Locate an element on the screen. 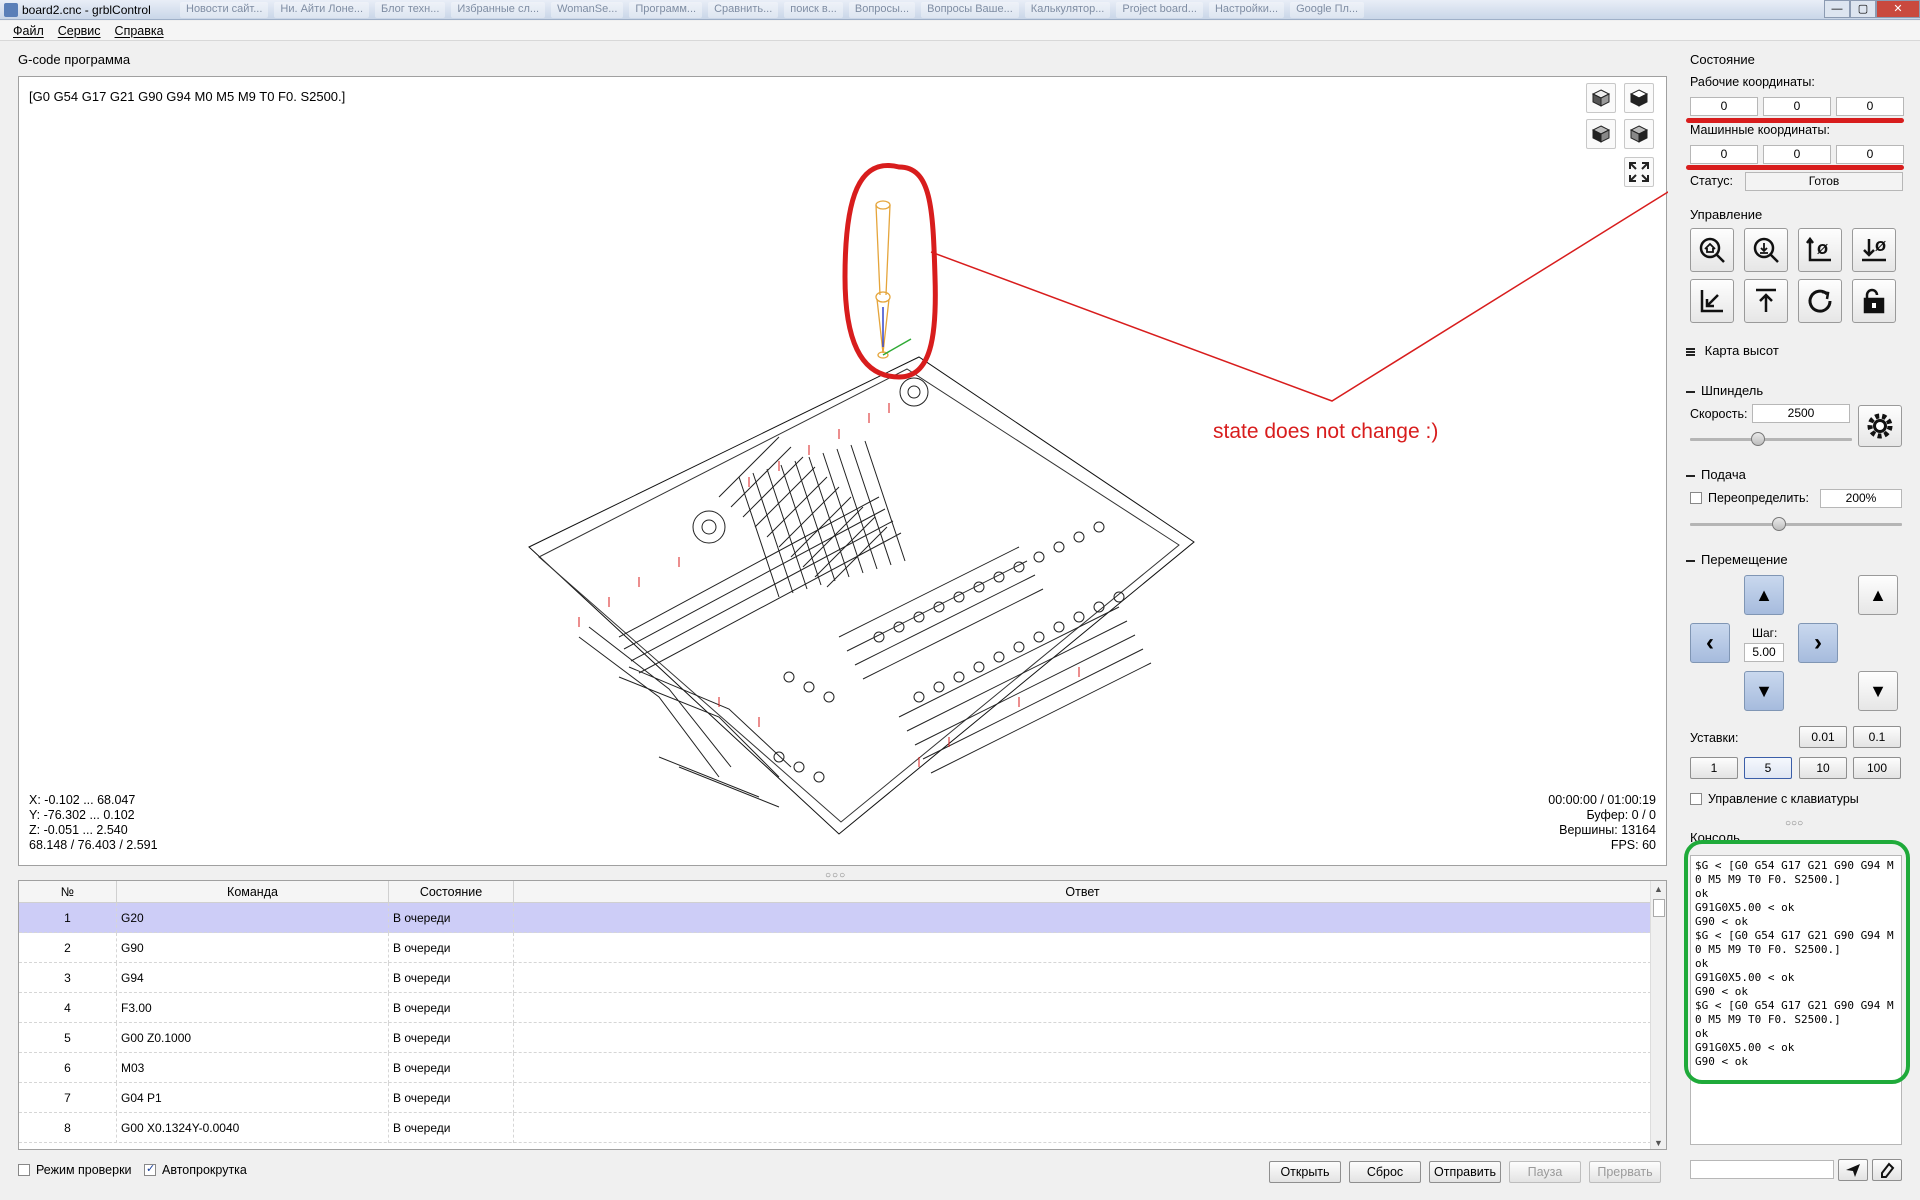 The width and height of the screenshot is (1920, 1200). jog-step-field: 5.00 is located at coordinates (1764, 652).